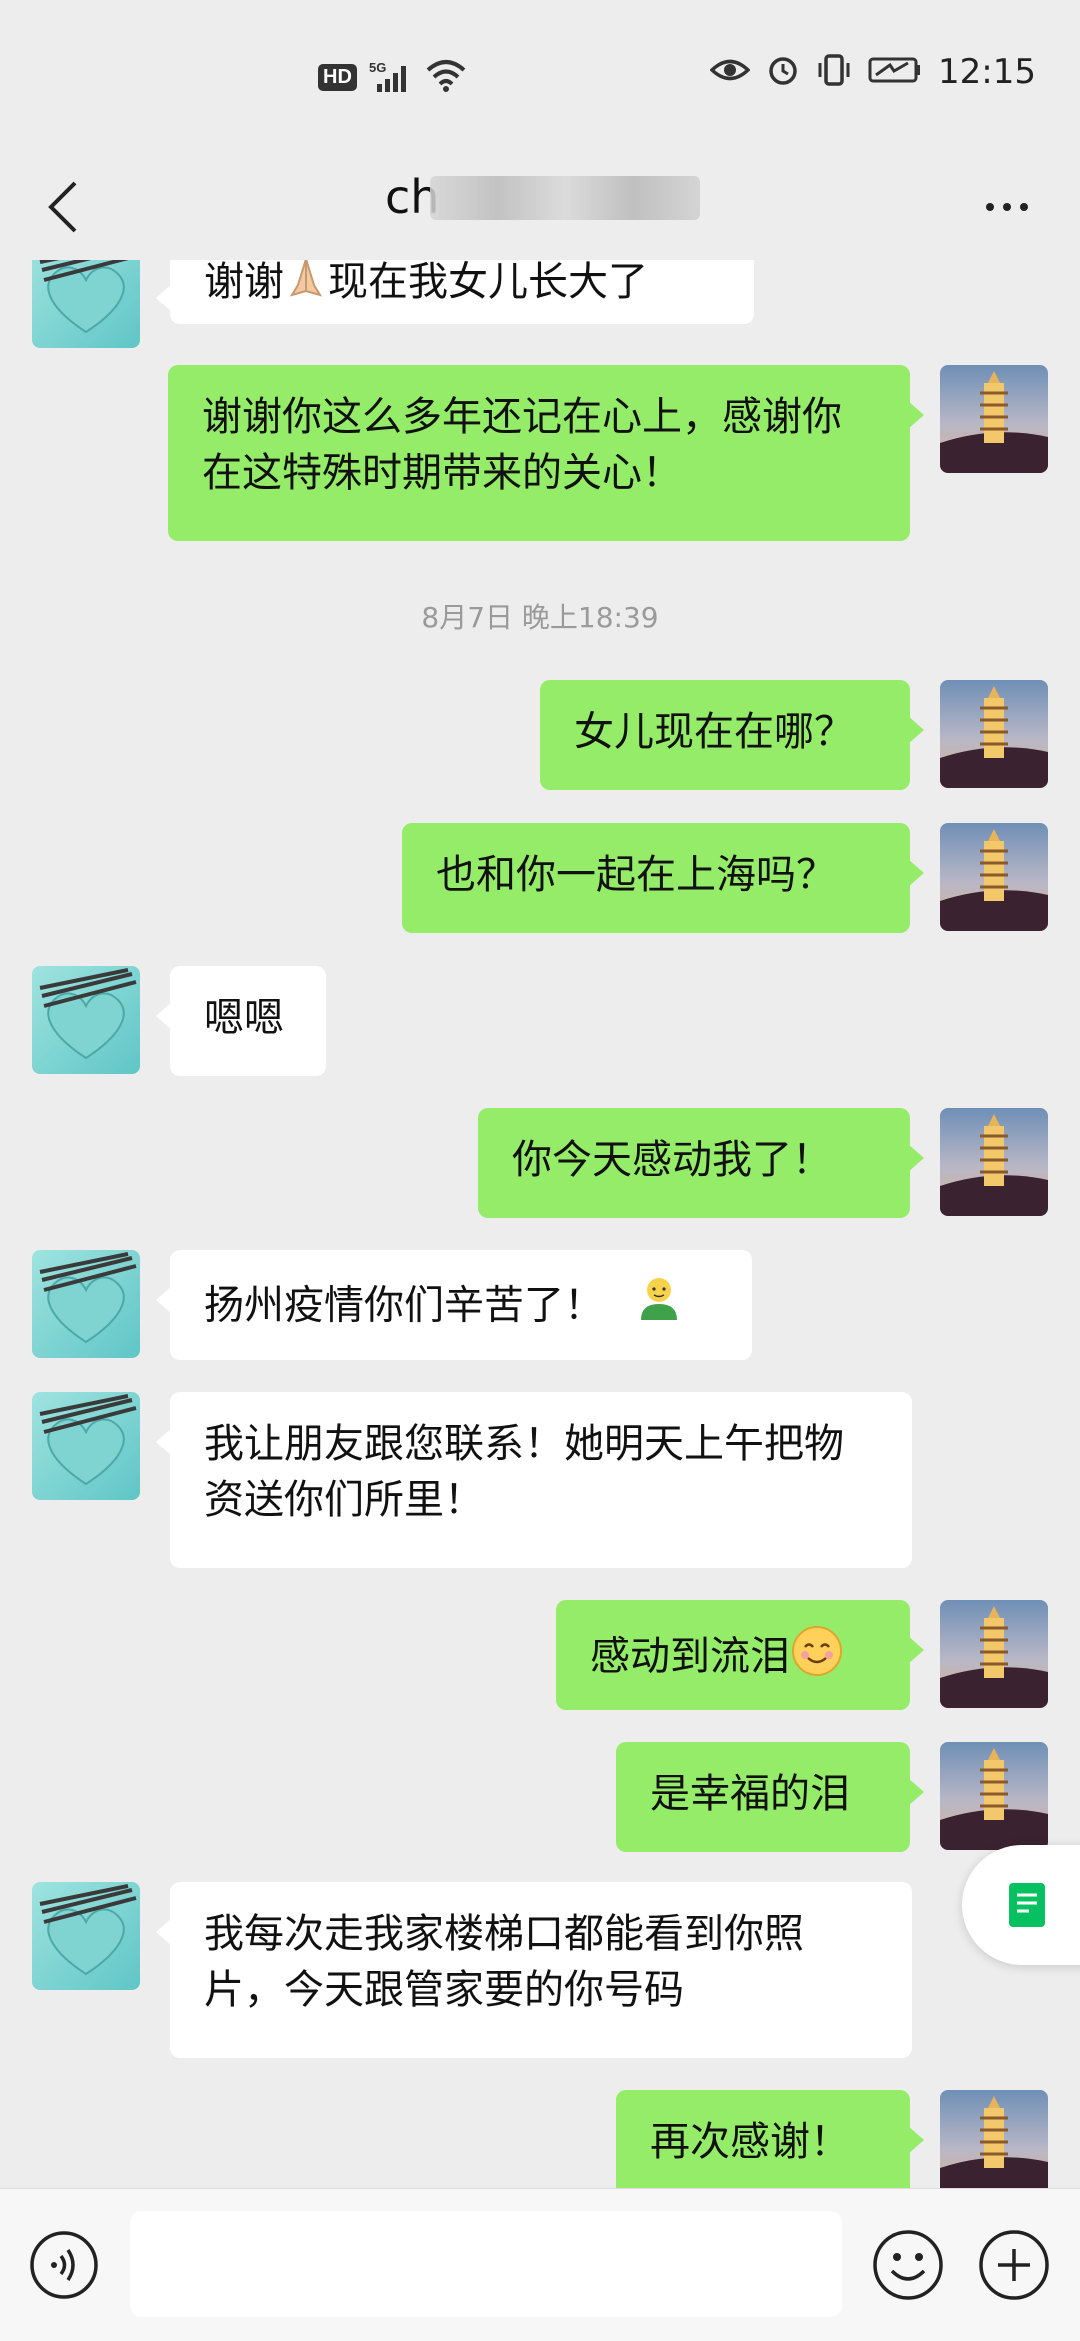 This screenshot has width=1080, height=2341. I want to click on hd-badge: HD, so click(337, 77).